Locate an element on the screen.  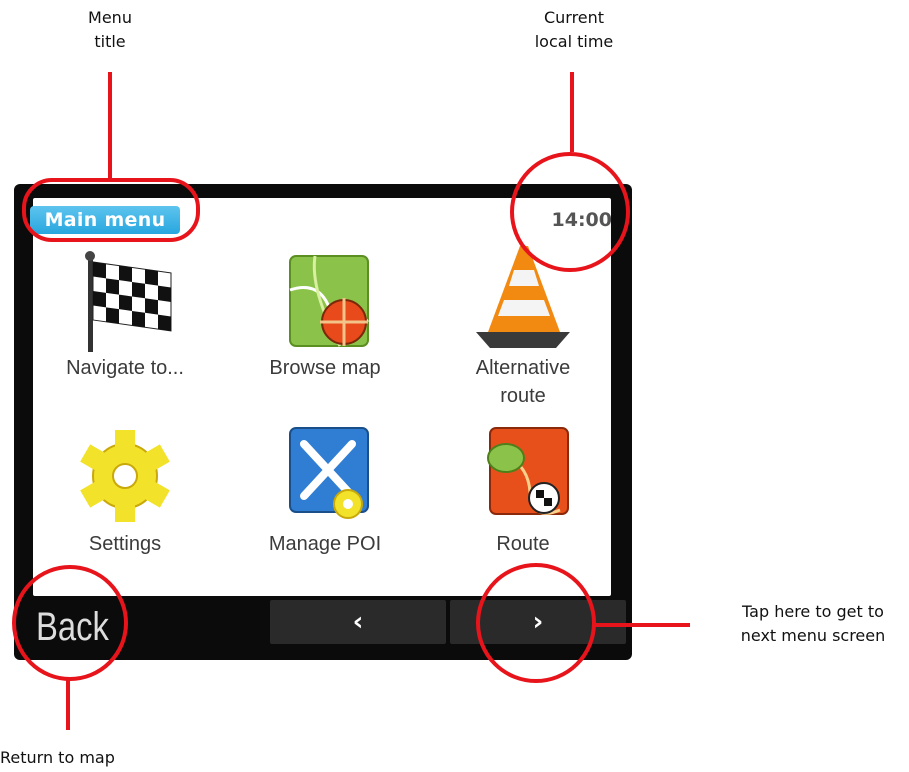
time-highlight is located at coordinates (570, 212).